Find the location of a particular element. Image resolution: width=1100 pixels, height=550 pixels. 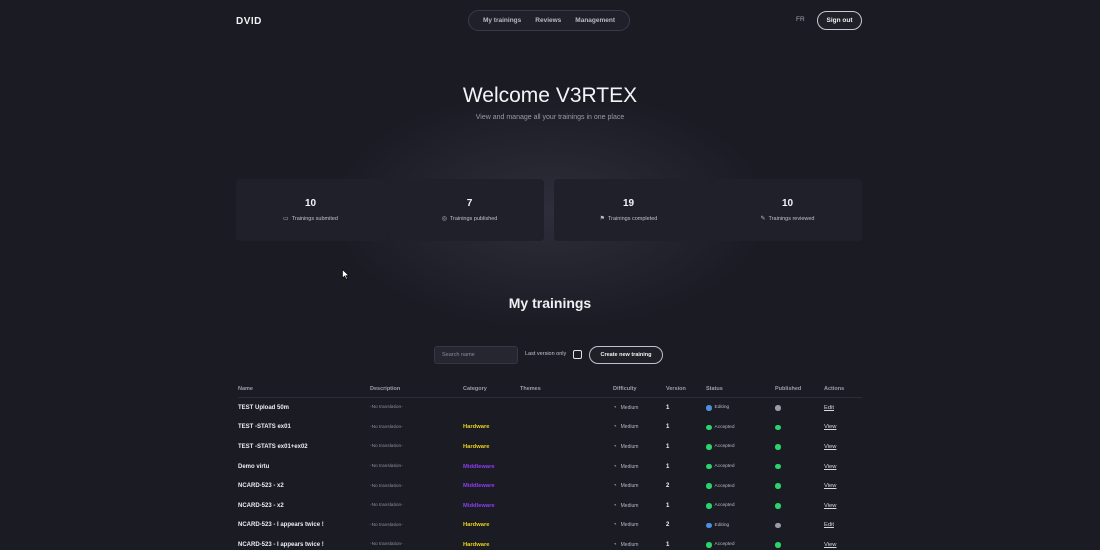

nav-reviews: Reviews is located at coordinates (548, 20).